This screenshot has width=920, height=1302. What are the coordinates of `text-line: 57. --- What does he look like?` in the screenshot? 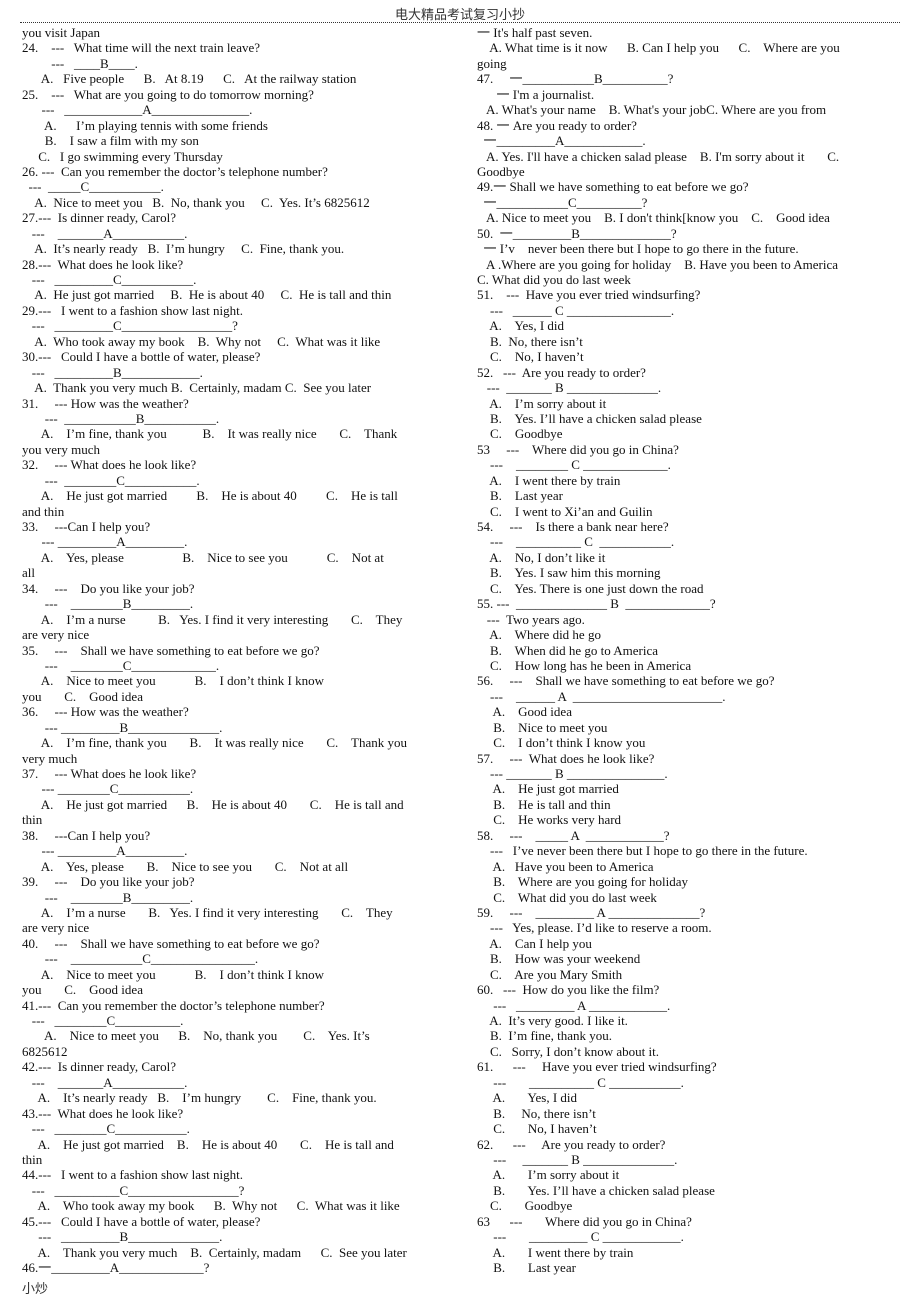 It's located at (566, 758).